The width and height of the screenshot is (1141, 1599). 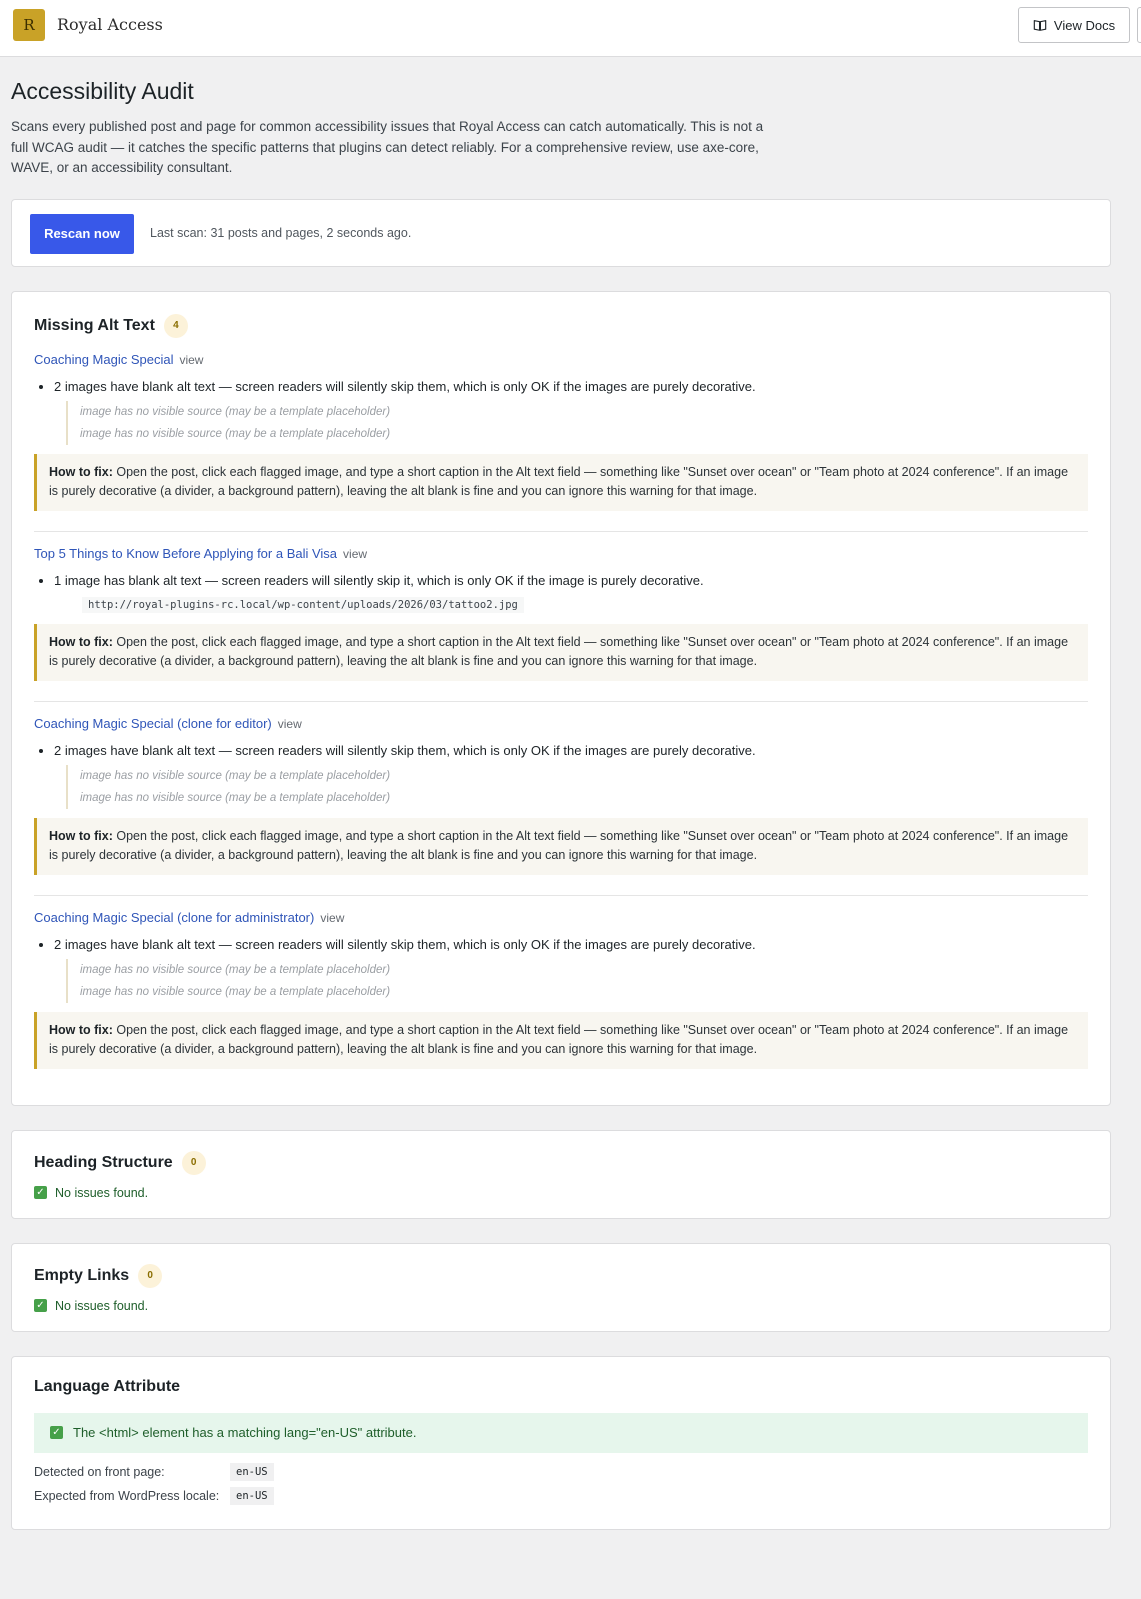 What do you see at coordinates (82, 233) in the screenshot?
I see `rescan-button: Rescan now` at bounding box center [82, 233].